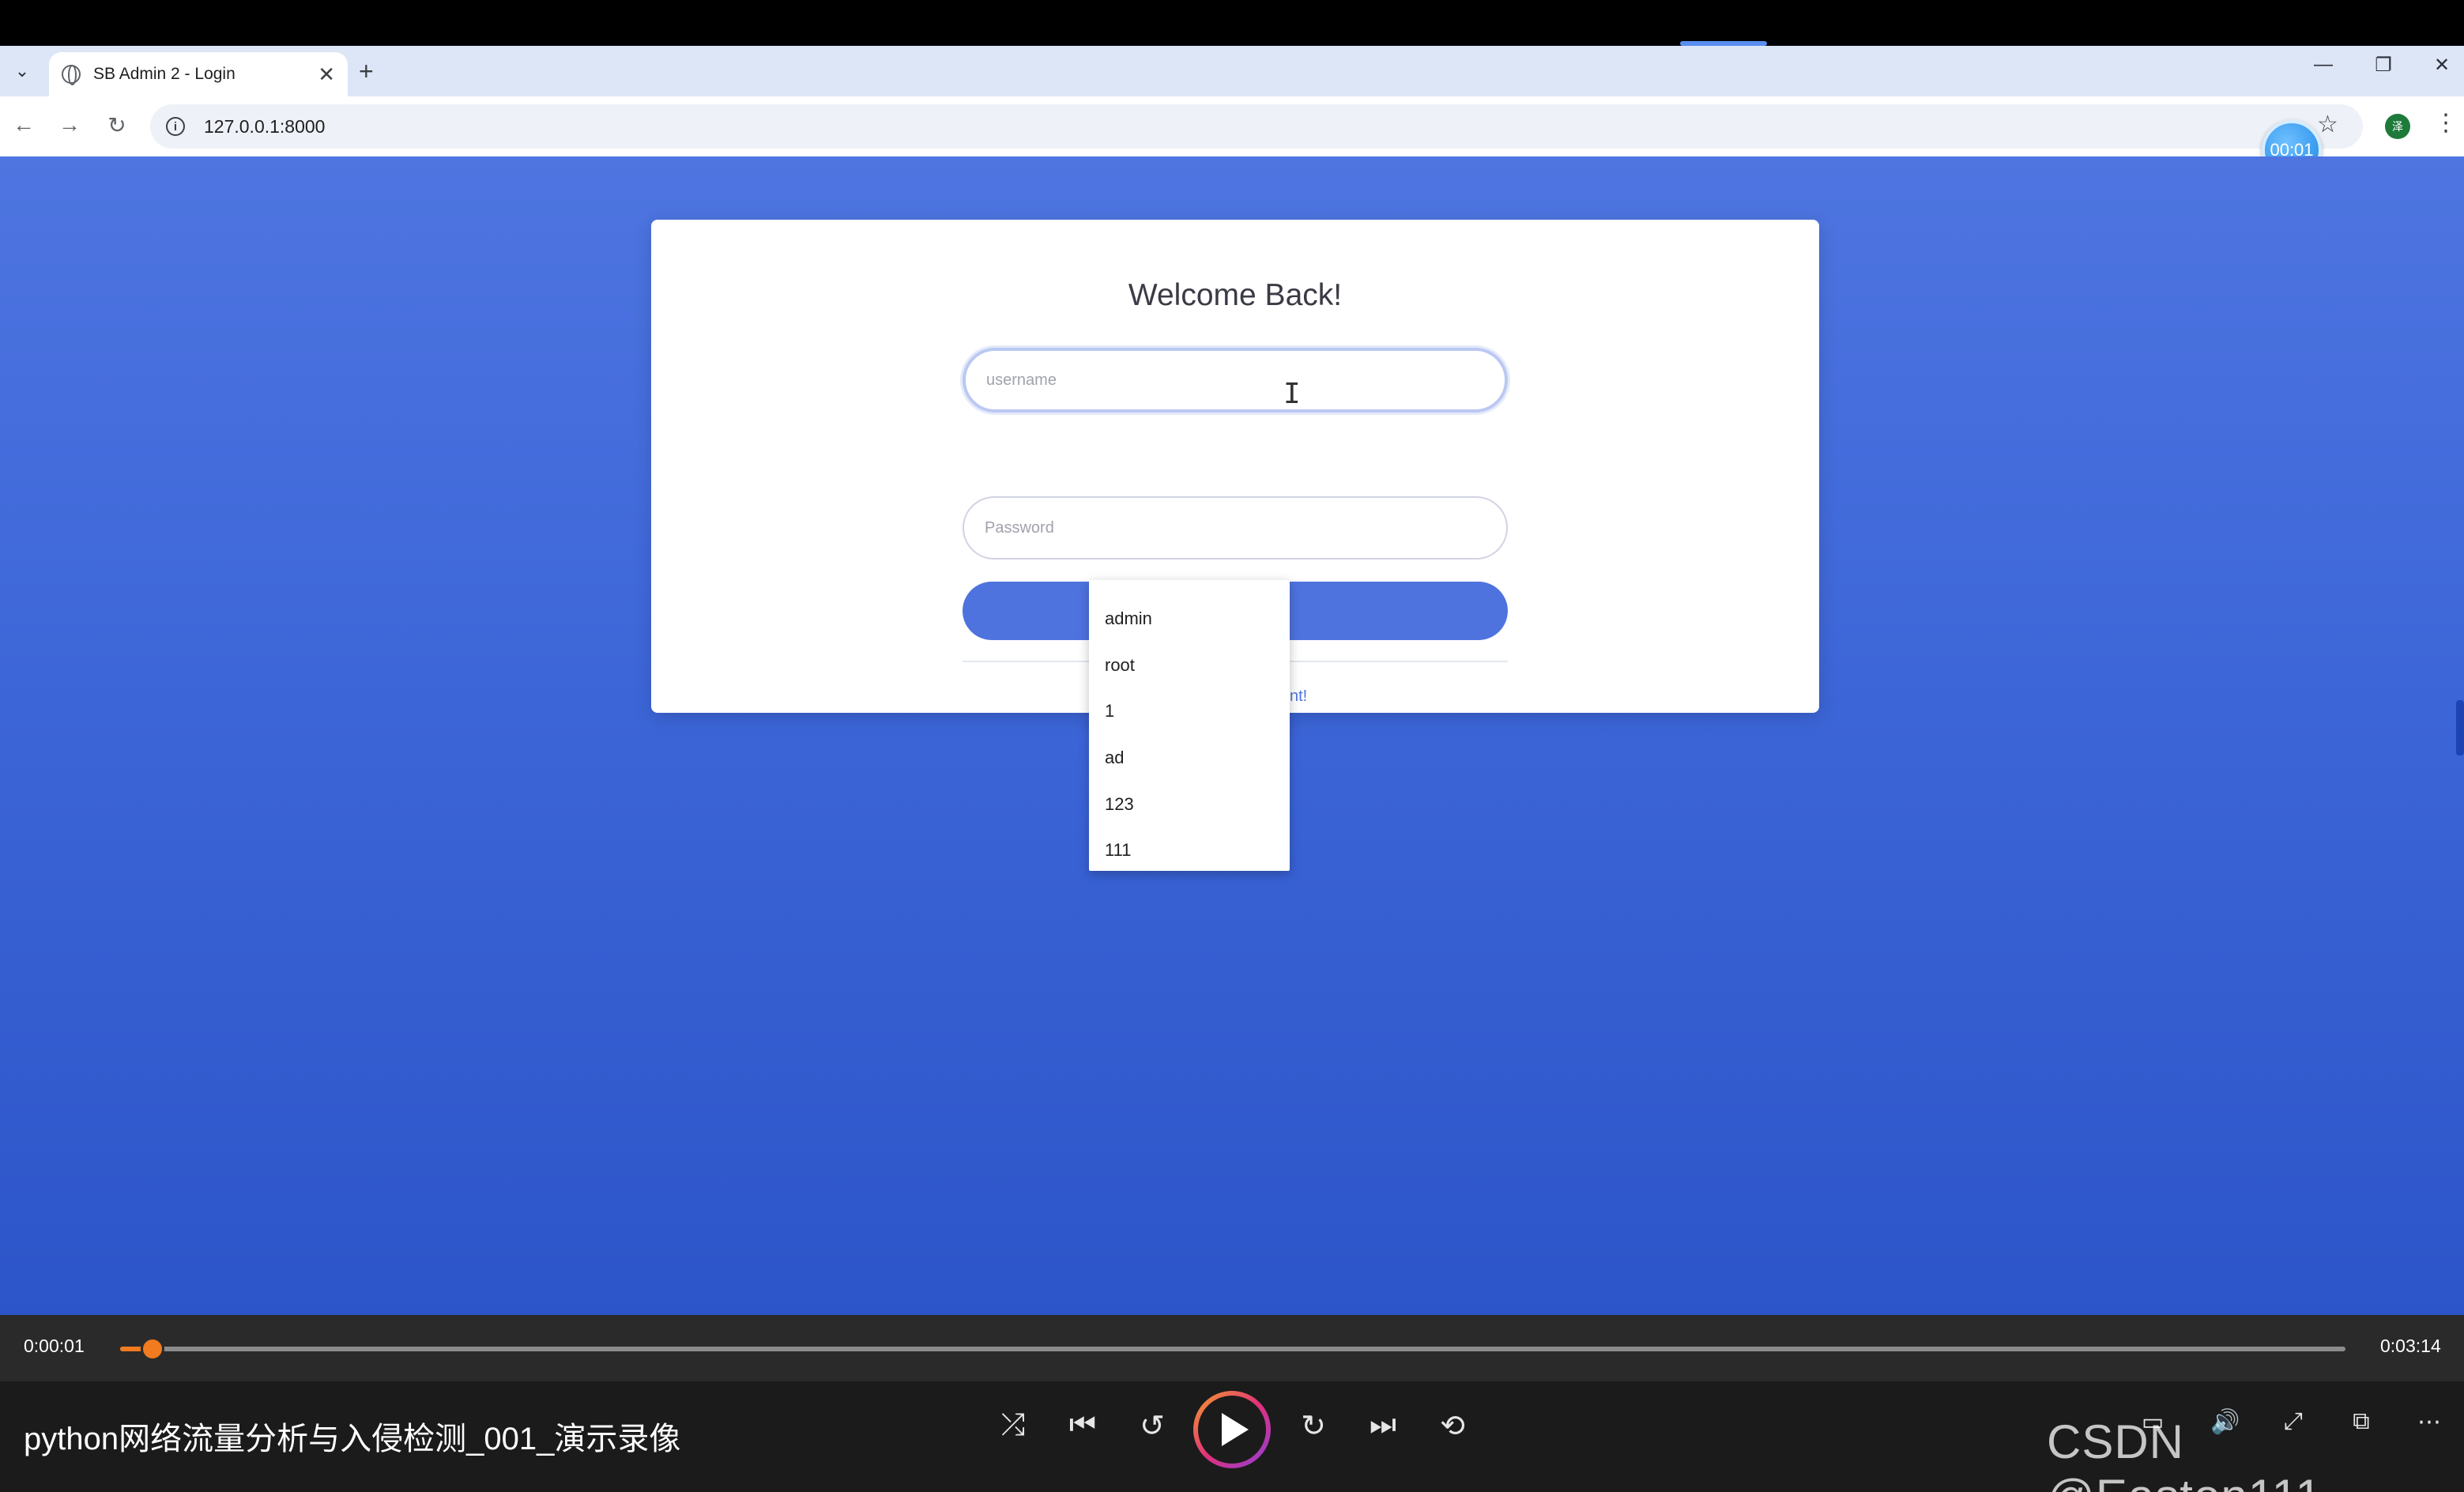 This screenshot has width=2464, height=1492. I want to click on tab-search-chevron-icon: ⌄, so click(22, 71).